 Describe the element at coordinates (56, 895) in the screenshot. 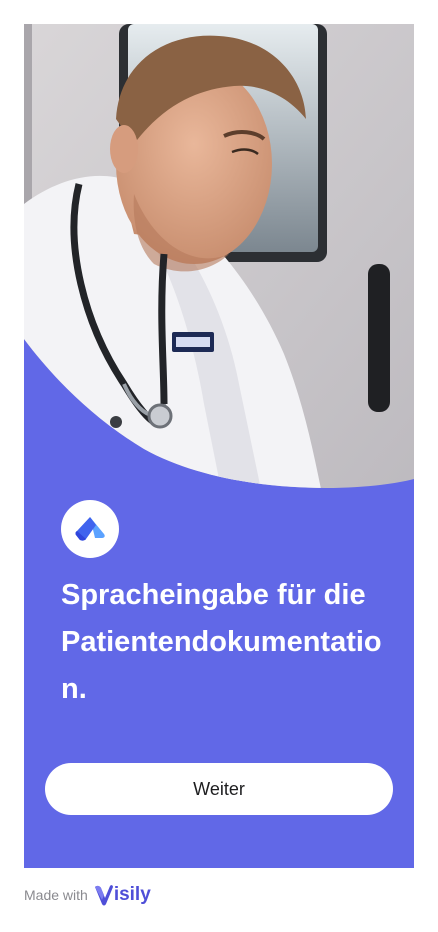

I see `made-with-label: Made with` at that location.